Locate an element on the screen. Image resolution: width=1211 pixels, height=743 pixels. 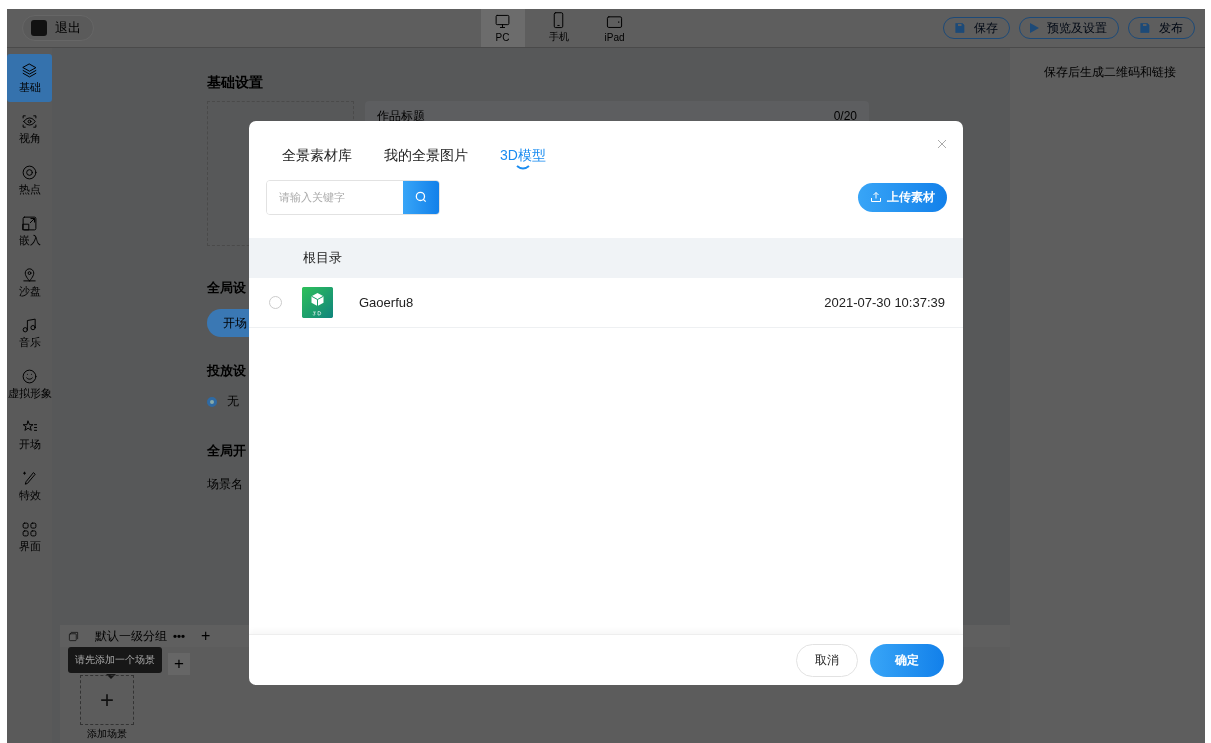
sidebar-item: 基础 is located at coordinates (29, 78).